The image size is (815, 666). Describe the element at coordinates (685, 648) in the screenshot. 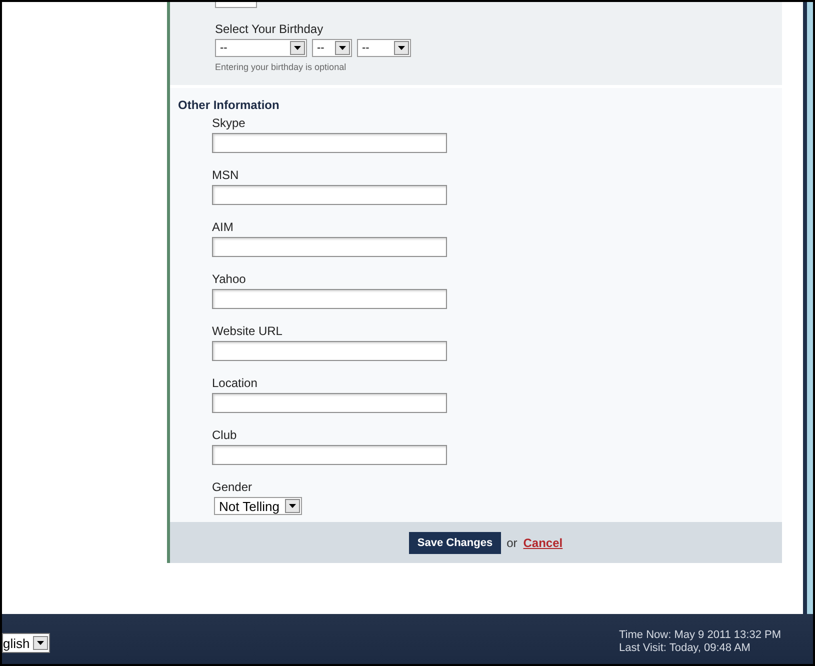

I see `last-visit: Last Visit: Today, 09:48 AM` at that location.